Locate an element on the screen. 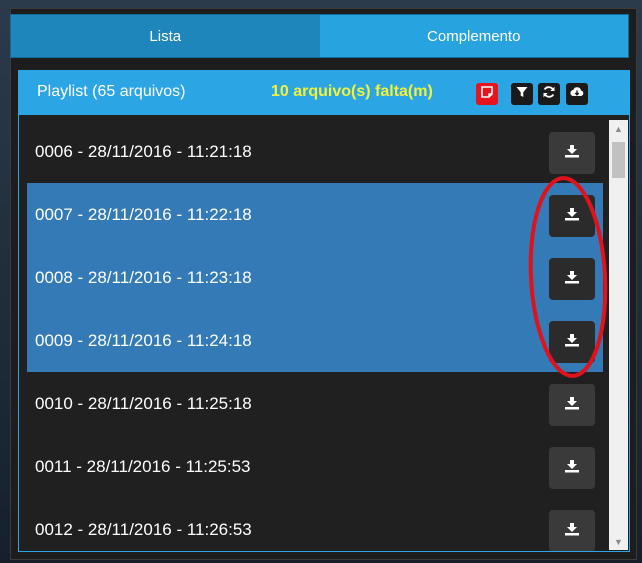  cloud-download-button is located at coordinates (577, 94).